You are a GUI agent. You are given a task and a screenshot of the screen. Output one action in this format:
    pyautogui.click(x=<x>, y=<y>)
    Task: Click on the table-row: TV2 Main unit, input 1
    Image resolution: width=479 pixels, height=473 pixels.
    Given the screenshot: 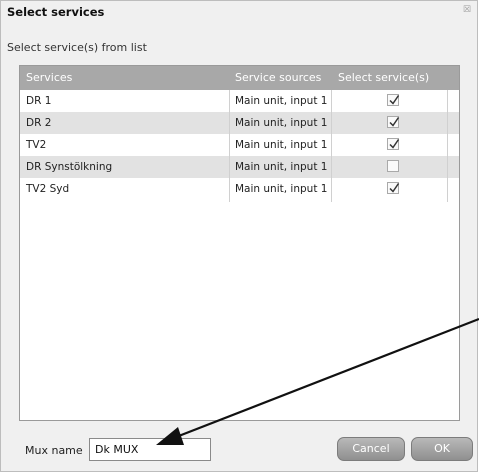 What is the action you would take?
    pyautogui.click(x=239, y=145)
    